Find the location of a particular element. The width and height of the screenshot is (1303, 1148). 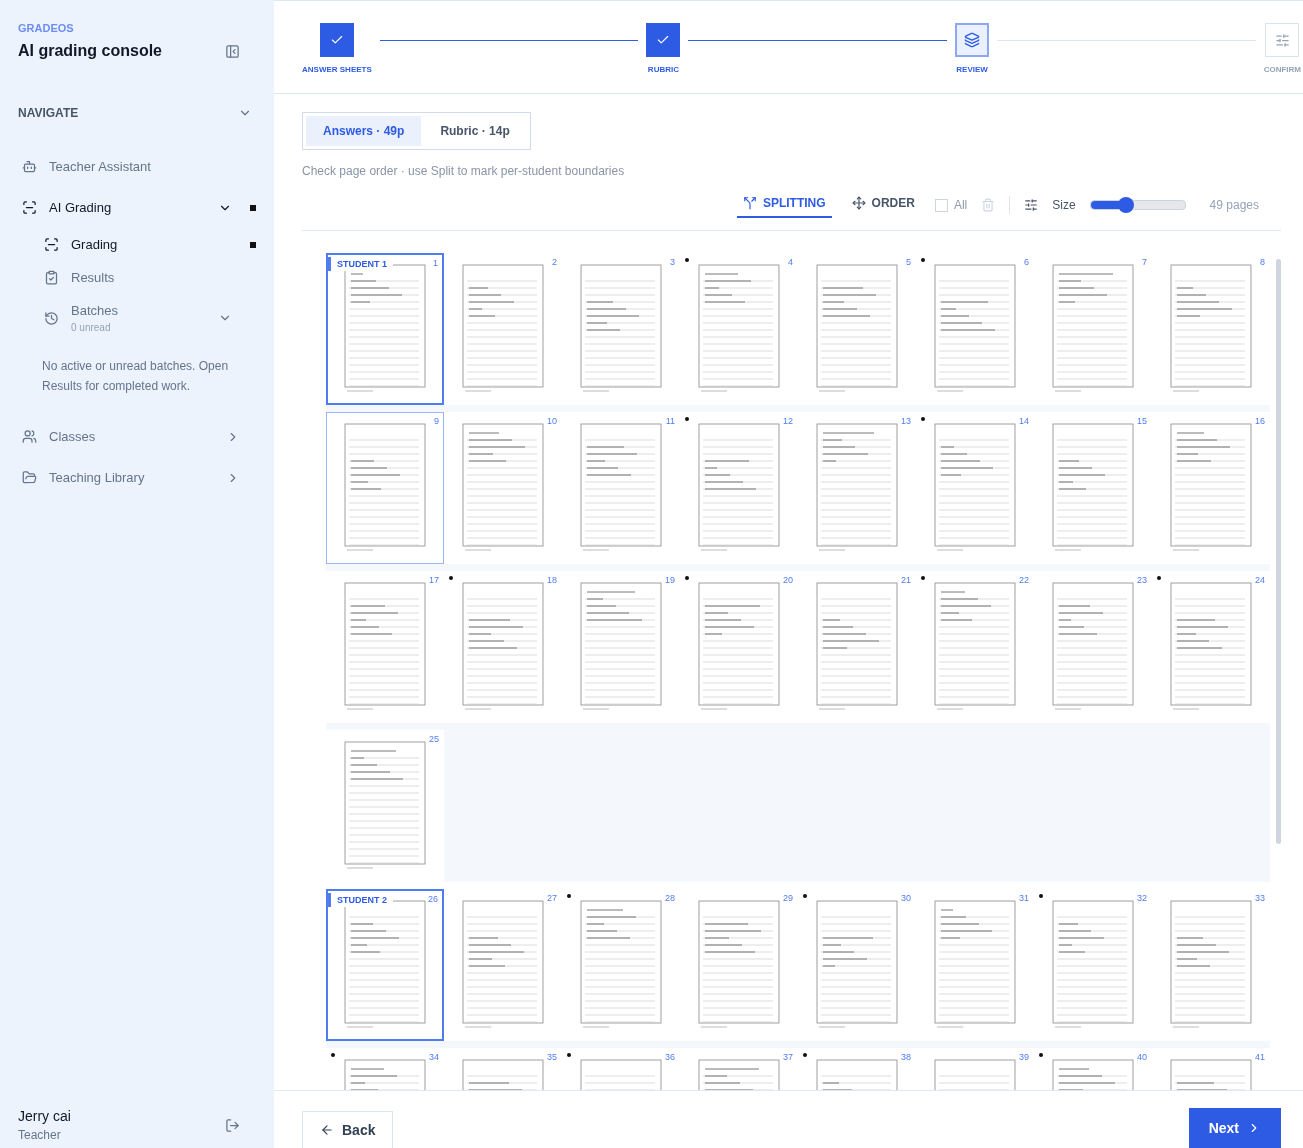

page-thumbnail: 39 is located at coordinates (975, 1069).